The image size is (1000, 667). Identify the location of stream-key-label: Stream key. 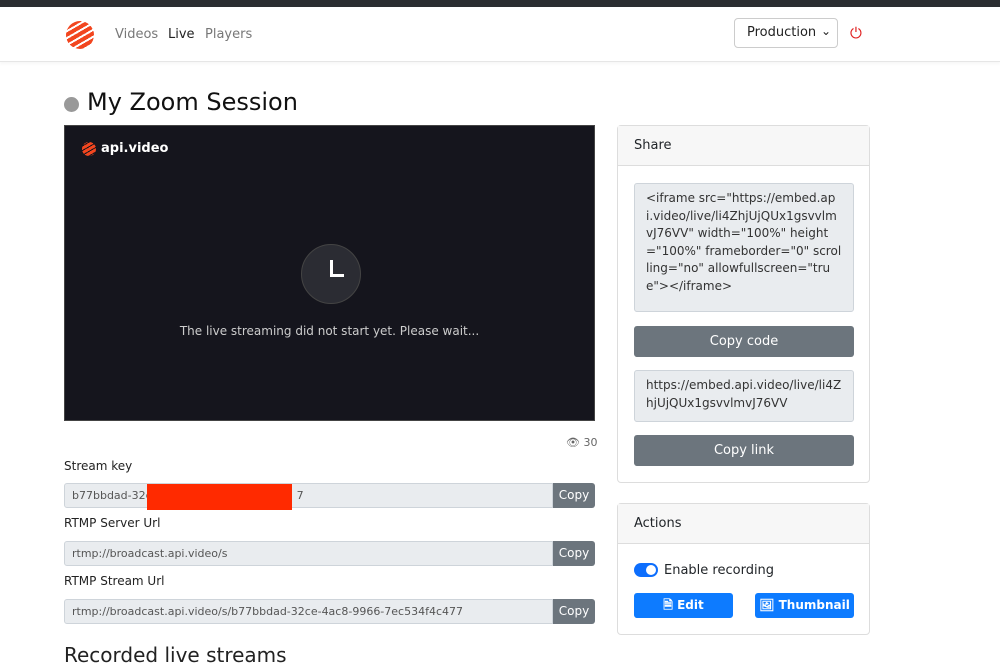
(98, 466).